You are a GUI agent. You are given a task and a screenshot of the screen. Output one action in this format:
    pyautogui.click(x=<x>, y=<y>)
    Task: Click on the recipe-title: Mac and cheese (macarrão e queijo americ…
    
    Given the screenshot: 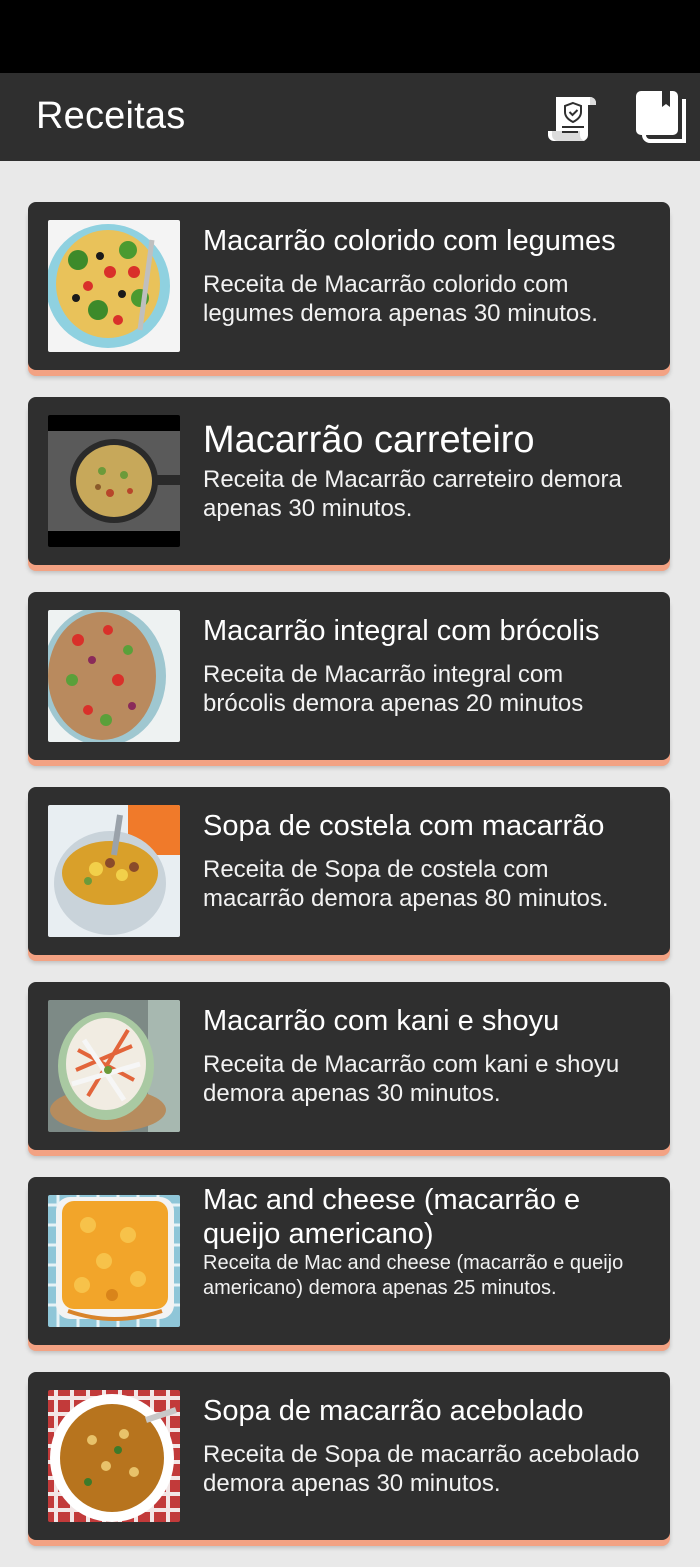 What is the action you would take?
    pyautogui.click(x=392, y=1217)
    